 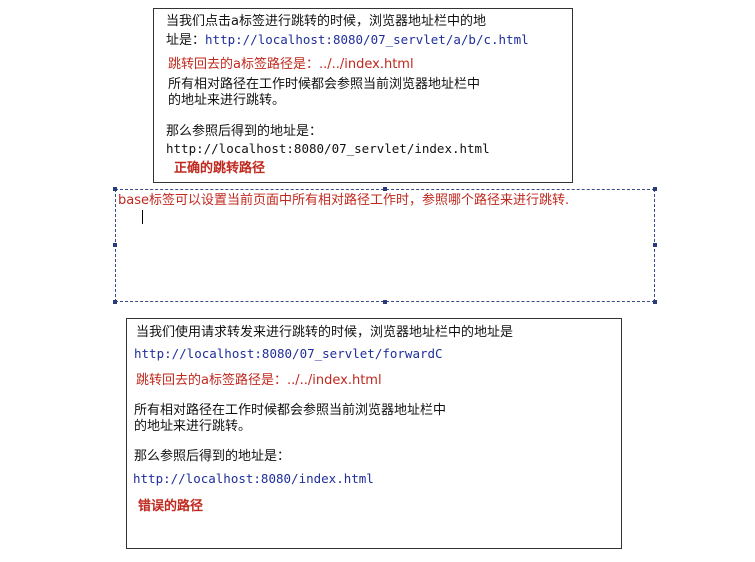 I want to click on top-box-verdict: 正确的跳转路径, so click(x=220, y=168).